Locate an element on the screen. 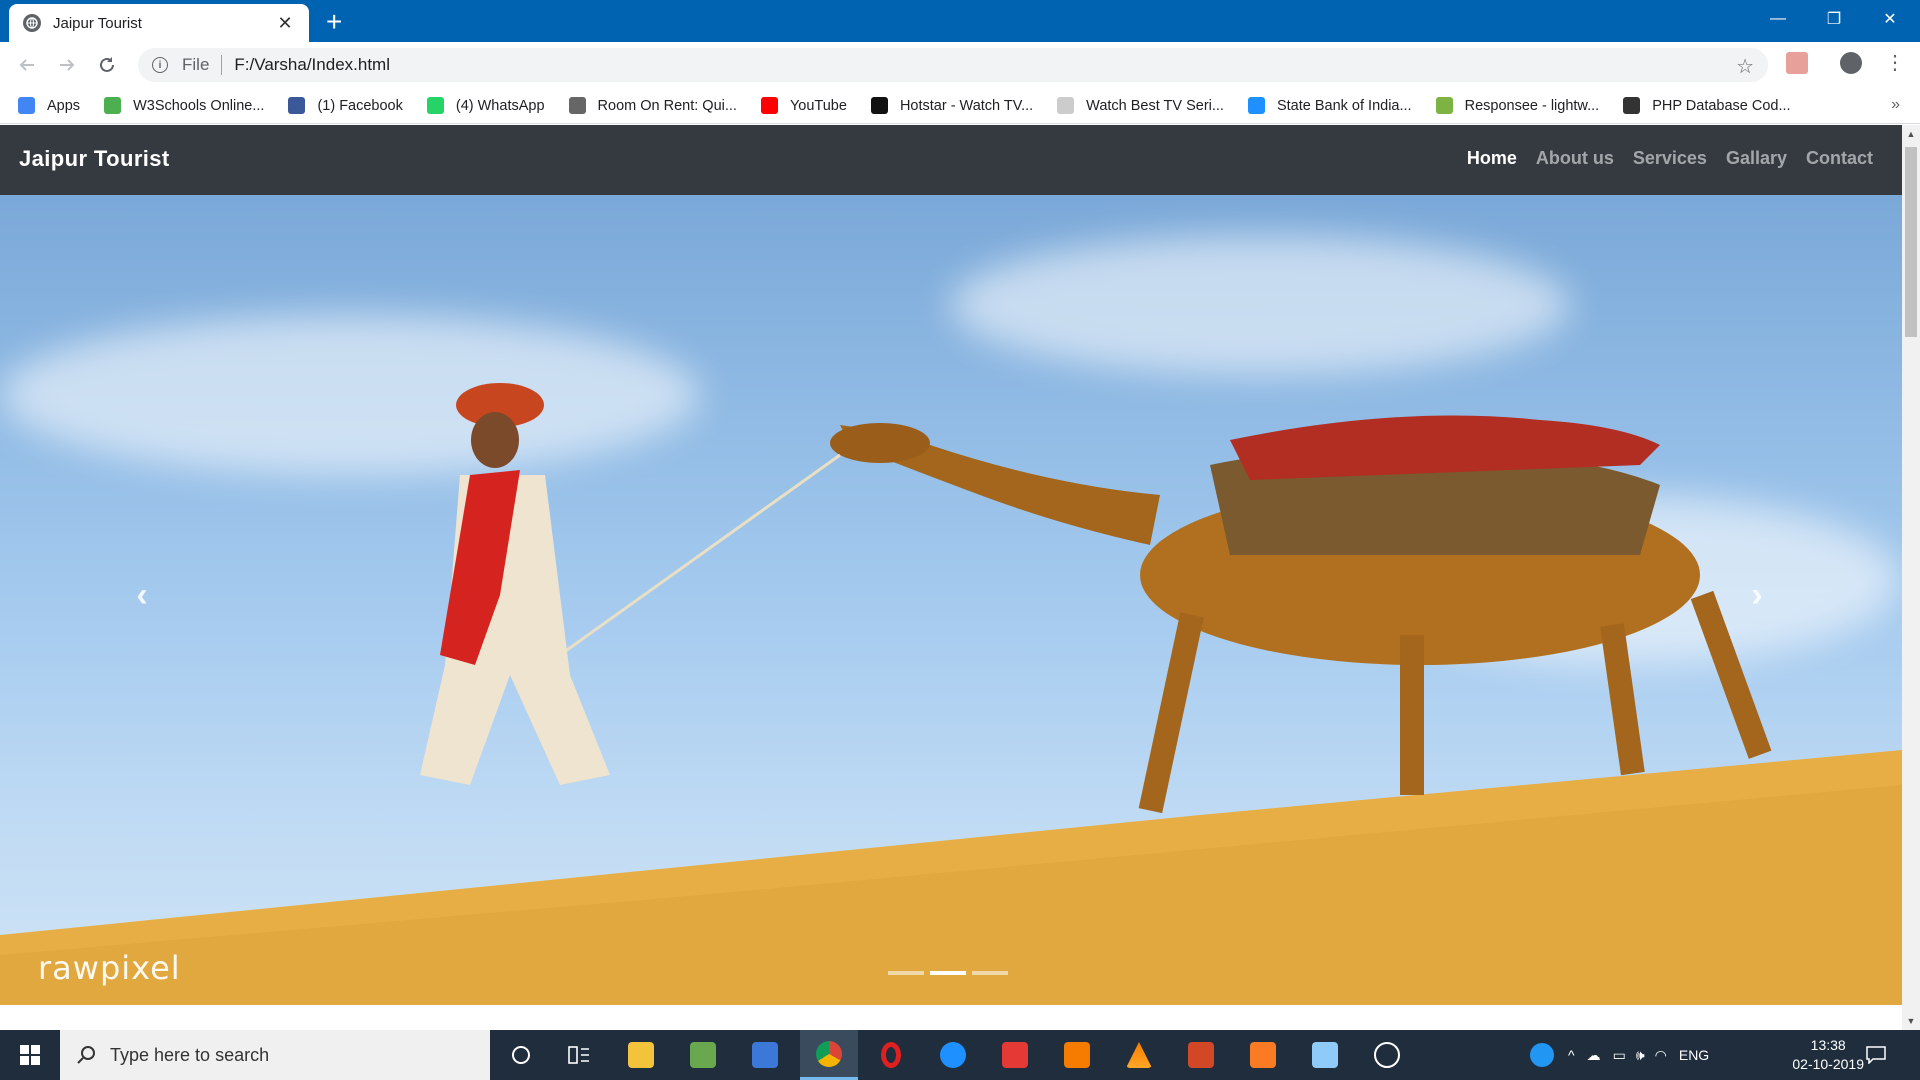  battery-icon: ▭ is located at coordinates (1619, 1055).